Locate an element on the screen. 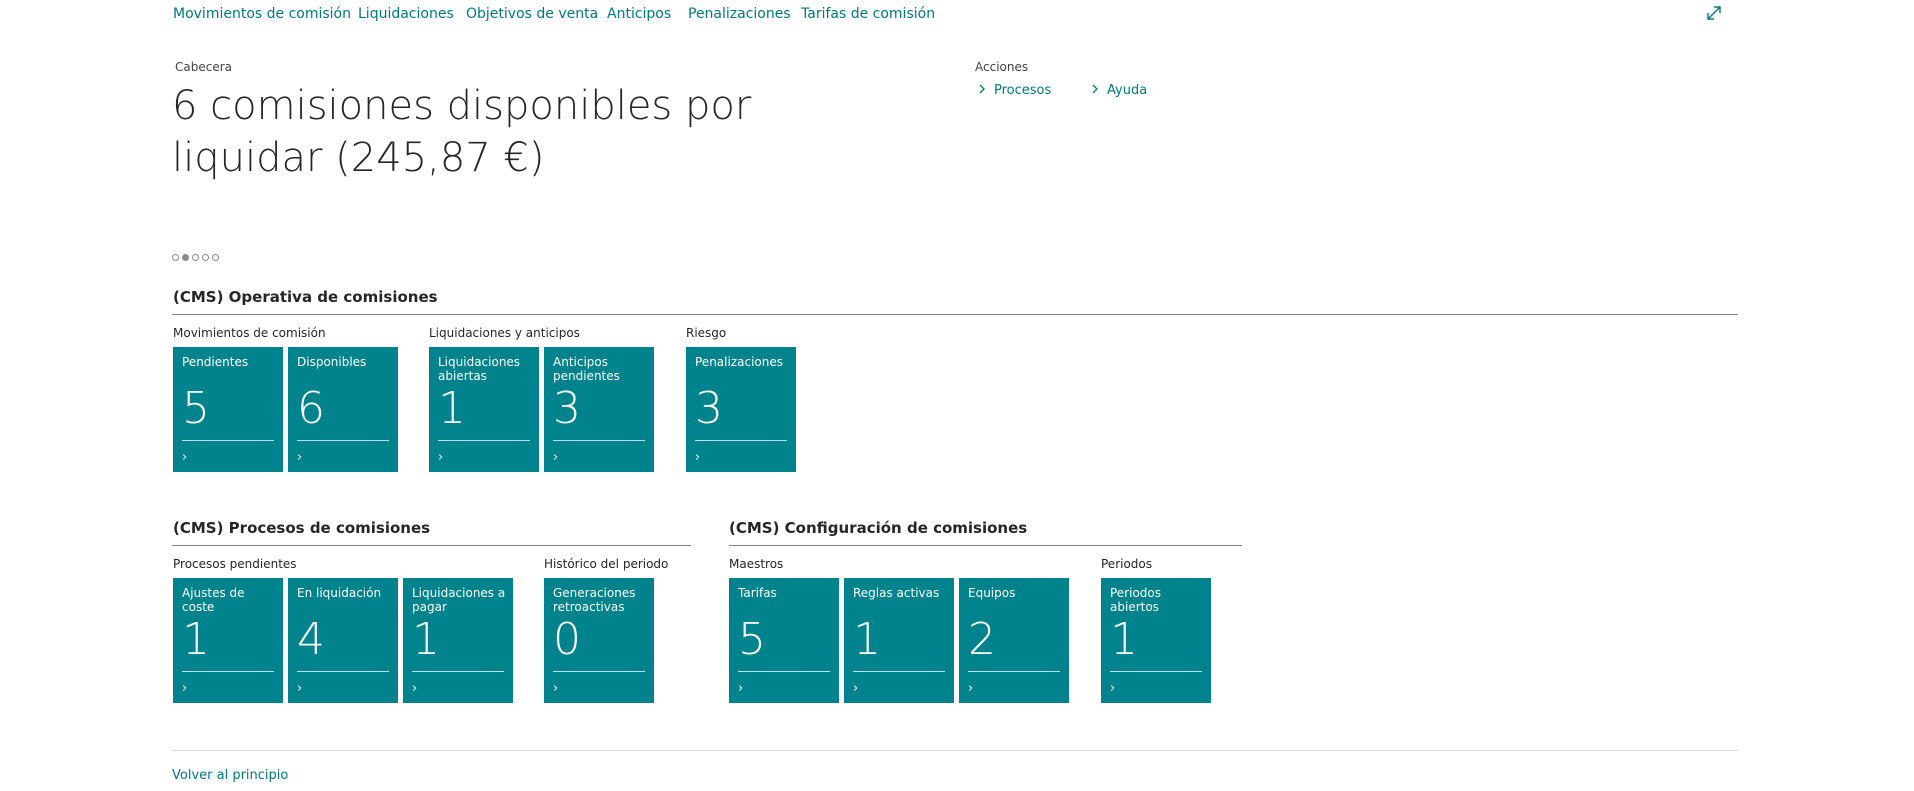 Image resolution: width=1914 pixels, height=791 pixels. section-title-procesos: (CMS) Procesos de comisiones is located at coordinates (302, 528).